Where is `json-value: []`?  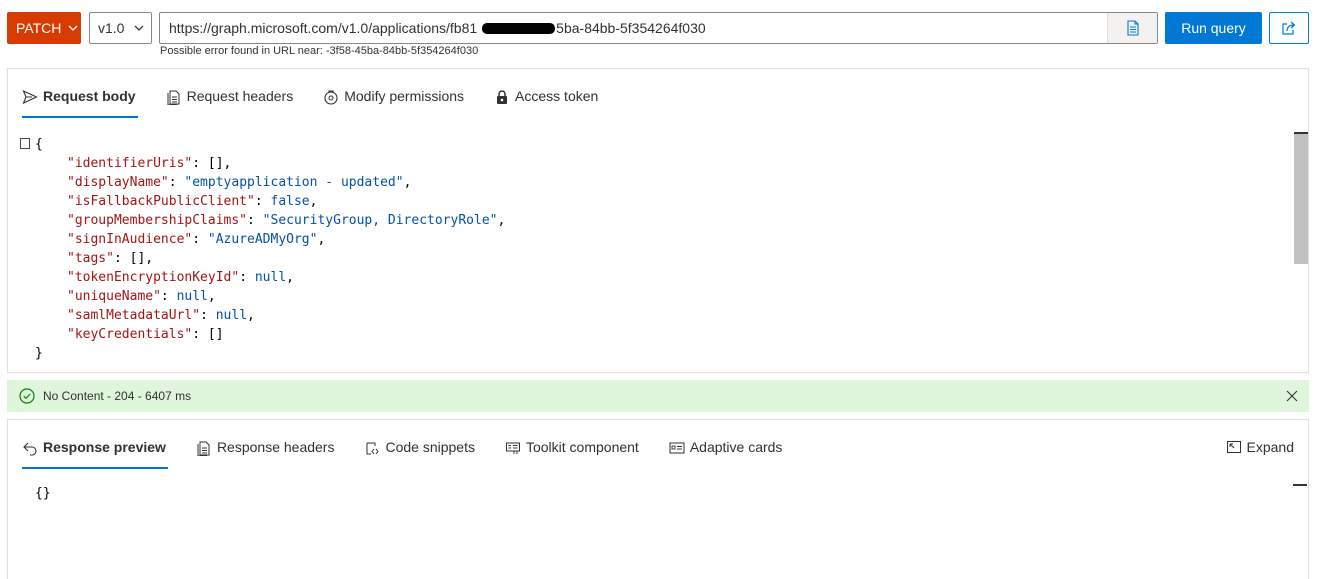
json-value: [] is located at coordinates (215, 334).